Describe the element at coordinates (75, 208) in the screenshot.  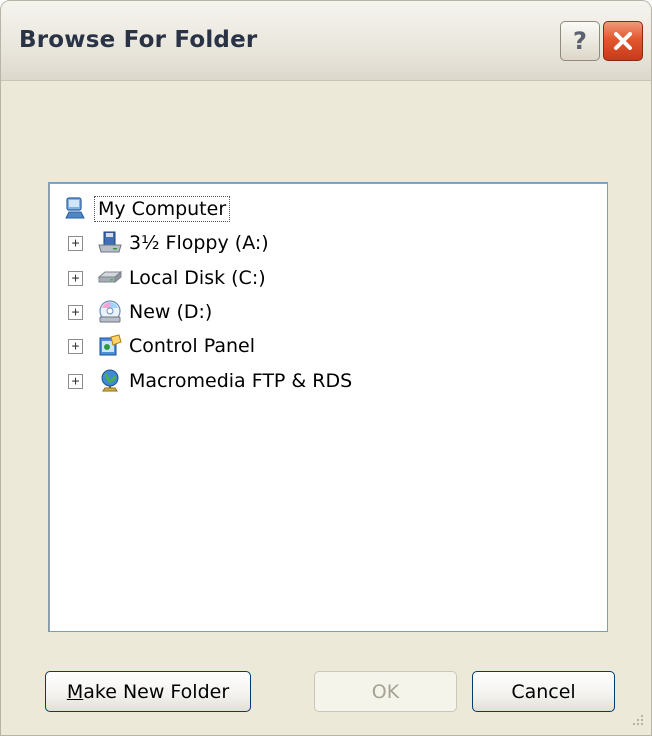
I see `my-computer-icon` at that location.